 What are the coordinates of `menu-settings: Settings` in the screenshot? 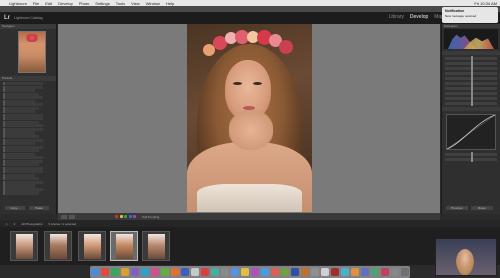 It's located at (102, 3).